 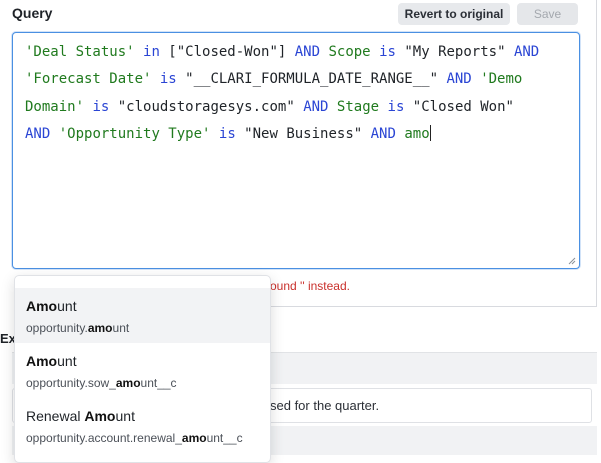 What do you see at coordinates (134, 133) in the screenshot?
I see `code-token: 'Opportunity Type'` at bounding box center [134, 133].